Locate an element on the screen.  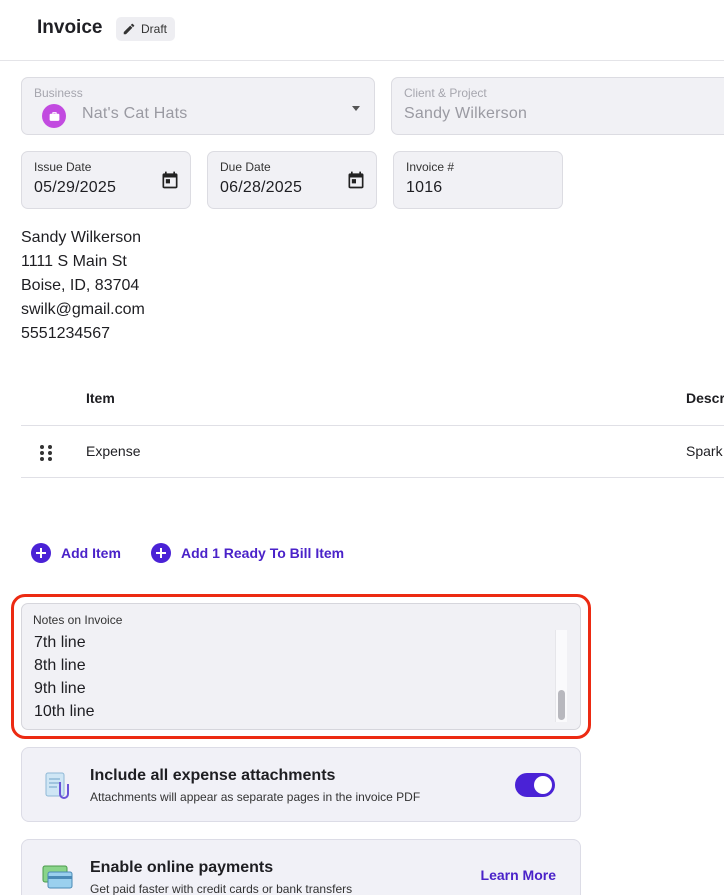
toggle-knob is located at coordinates (543, 785).